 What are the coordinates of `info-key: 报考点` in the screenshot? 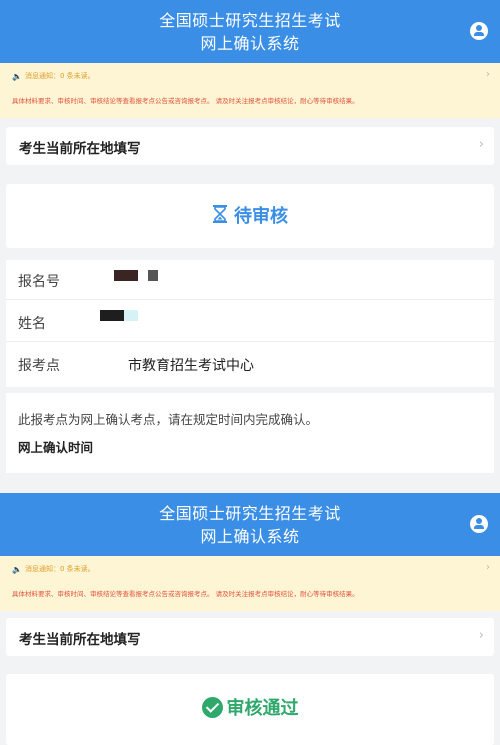 It's located at (39, 366).